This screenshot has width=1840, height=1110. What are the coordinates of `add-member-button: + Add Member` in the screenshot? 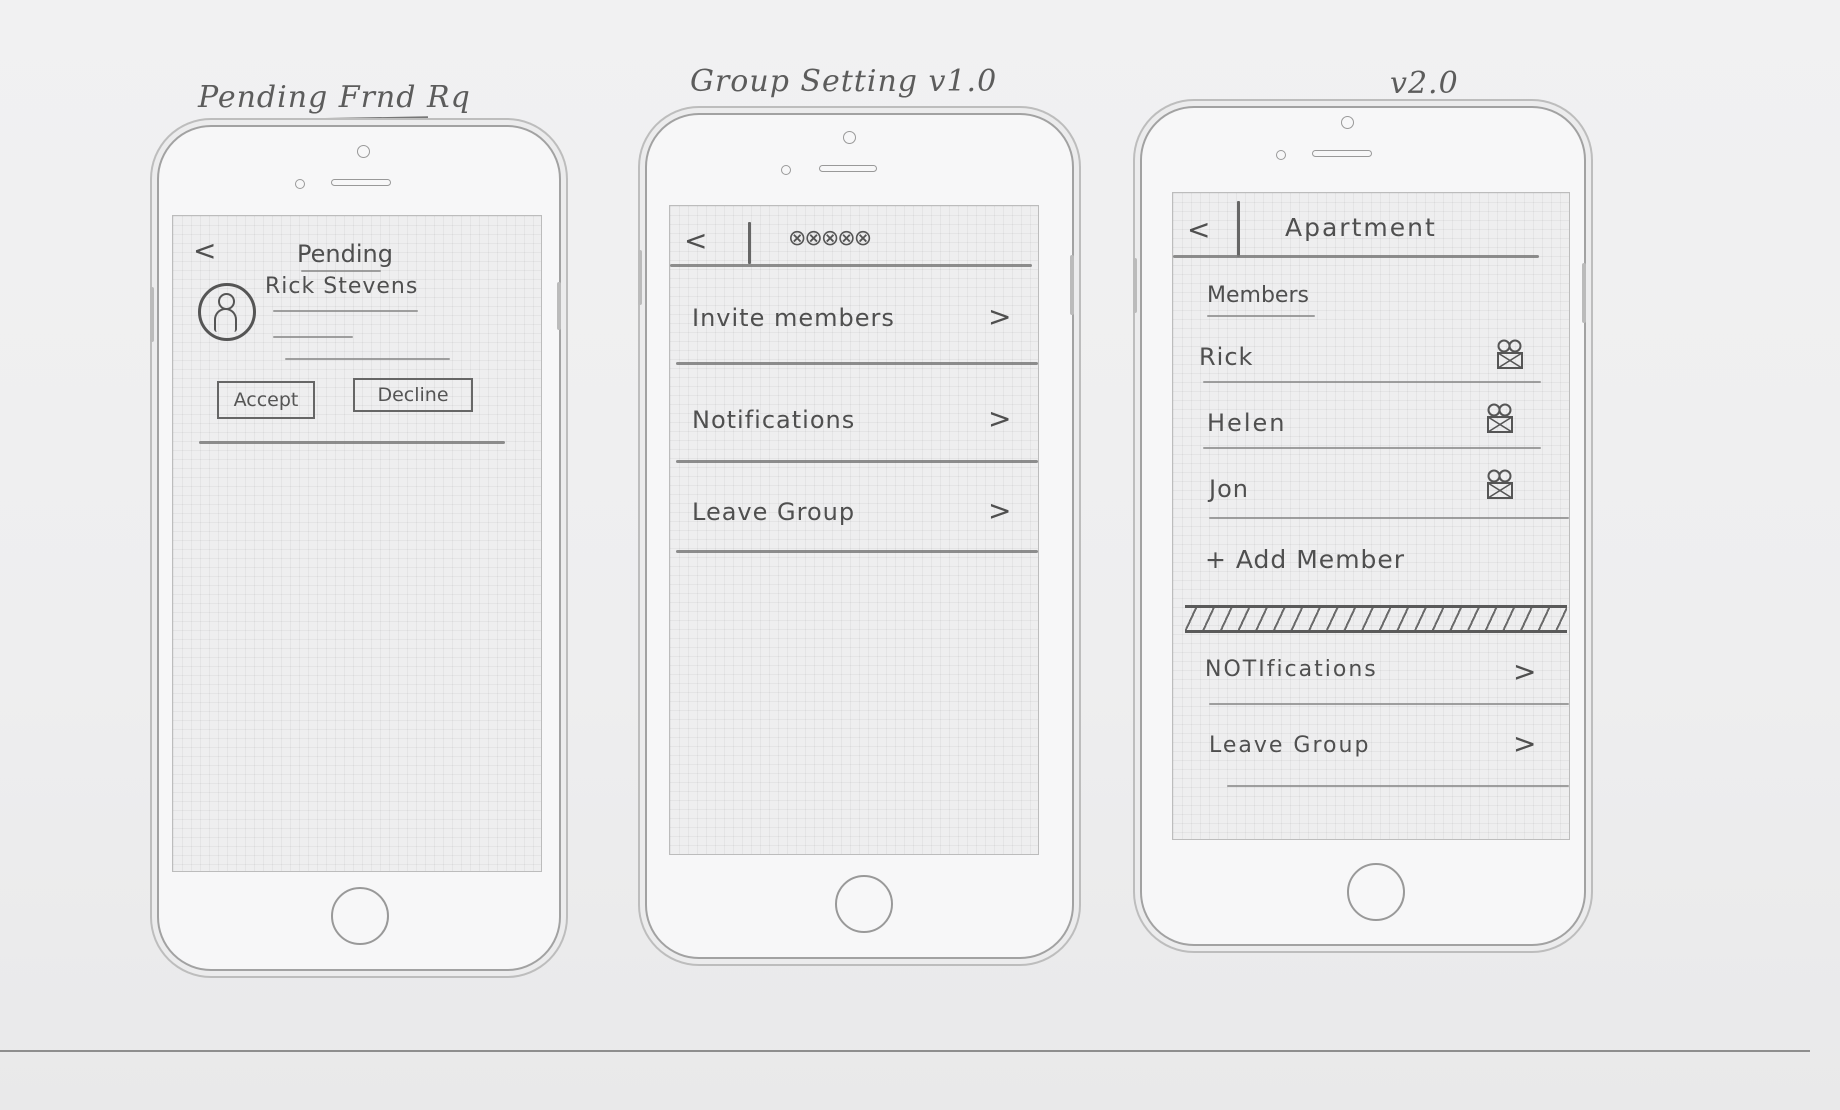 It's located at (1305, 559).